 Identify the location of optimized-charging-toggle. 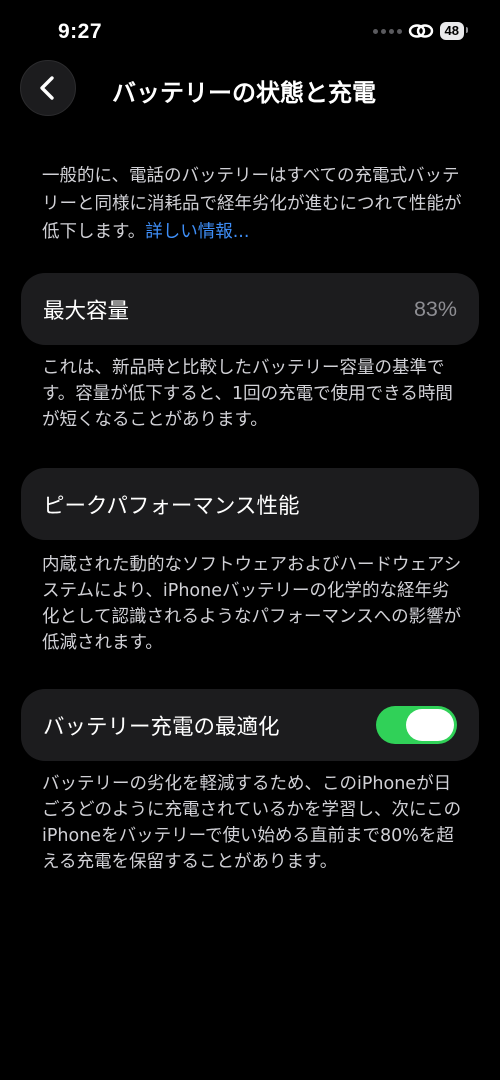
(416, 725).